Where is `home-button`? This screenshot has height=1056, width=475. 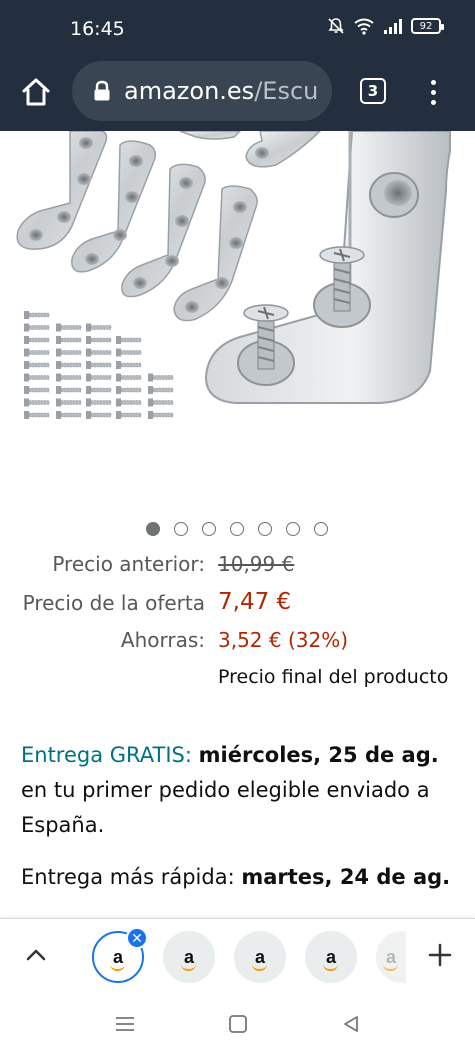 home-button is located at coordinates (36, 92).